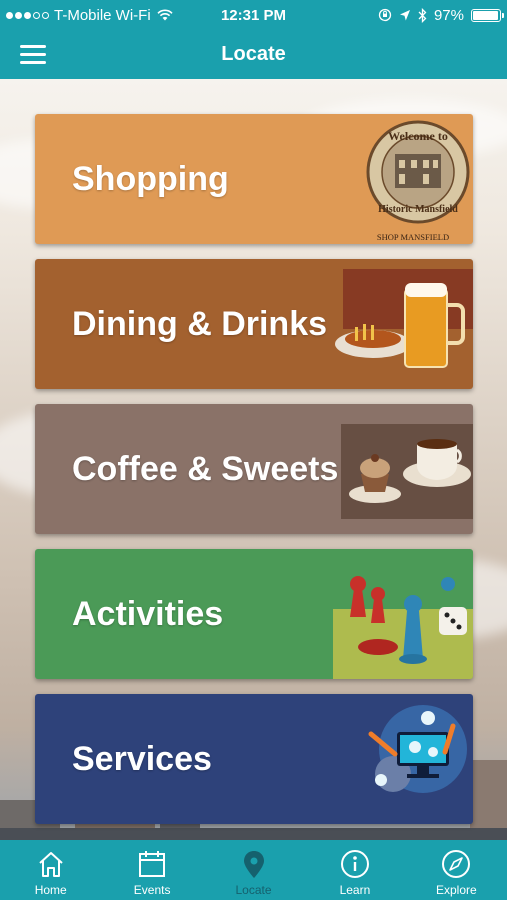 The image size is (507, 900). What do you see at coordinates (50, 890) in the screenshot?
I see `tab-label: Home` at bounding box center [50, 890].